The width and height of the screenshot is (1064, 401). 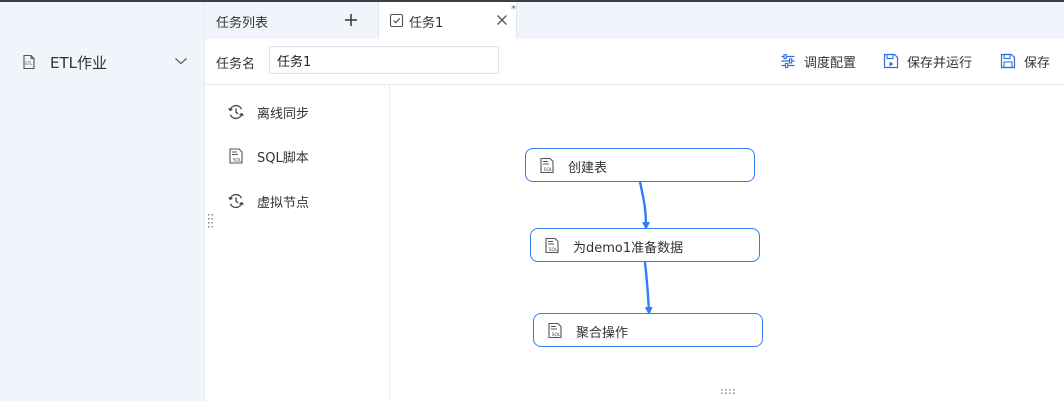 What do you see at coordinates (396, 20) in the screenshot?
I see `checkbox-doc-icon` at bounding box center [396, 20].